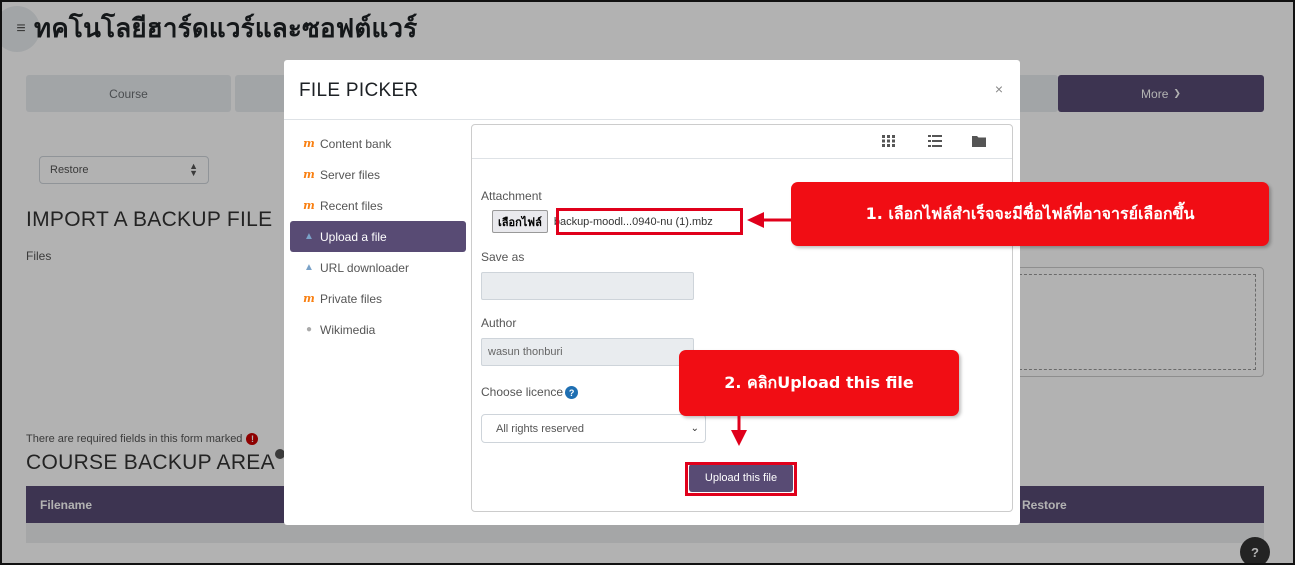 The height and width of the screenshot is (565, 1295). What do you see at coordinates (309, 267) in the screenshot?
I see `url-downloader-icon: ▲` at bounding box center [309, 267].